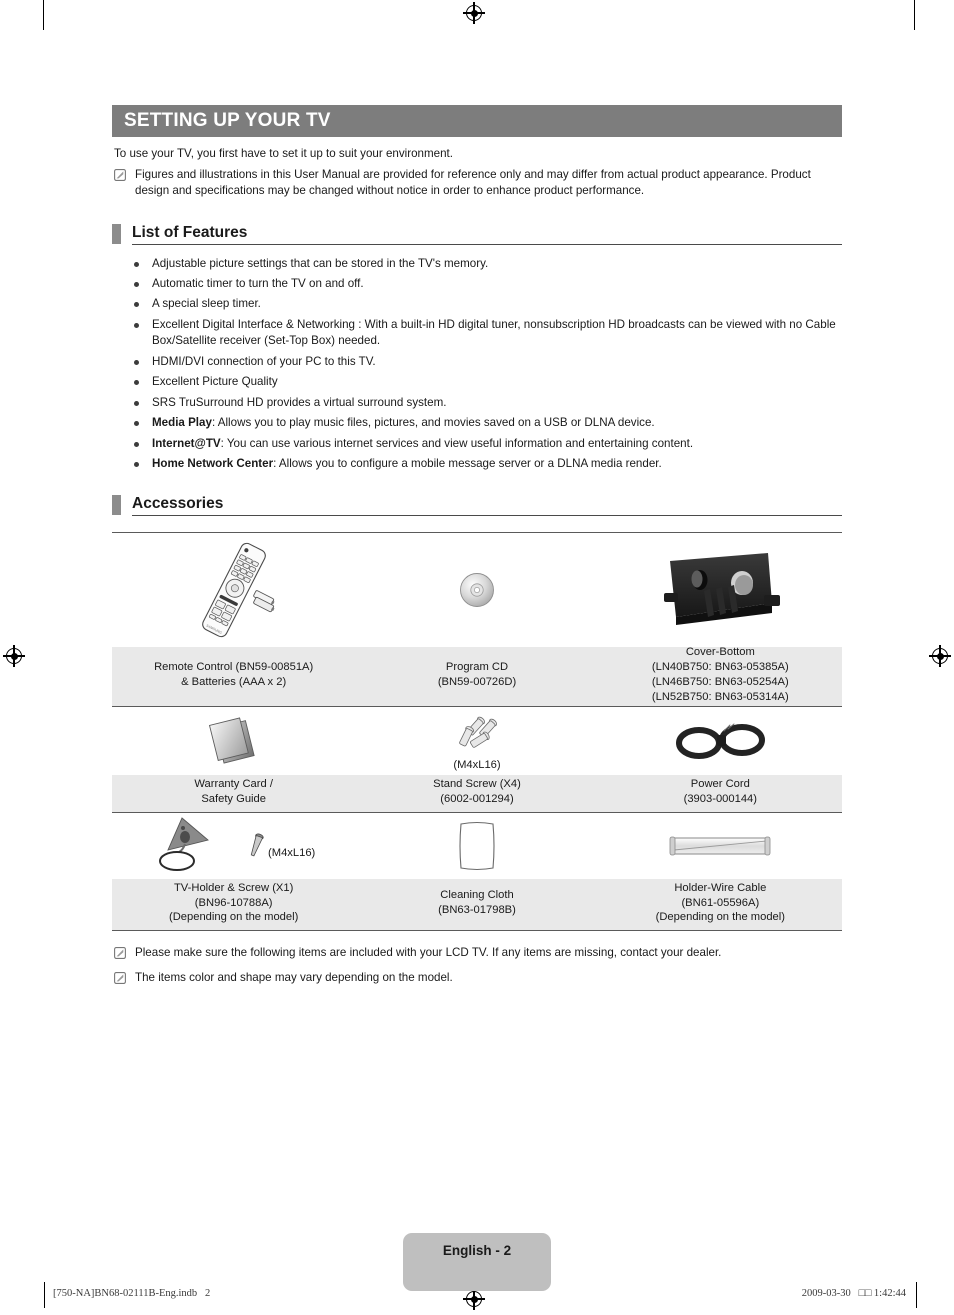 The height and width of the screenshot is (1315, 954). I want to click on crop-mark-bottom-left, so click(45, 1295).